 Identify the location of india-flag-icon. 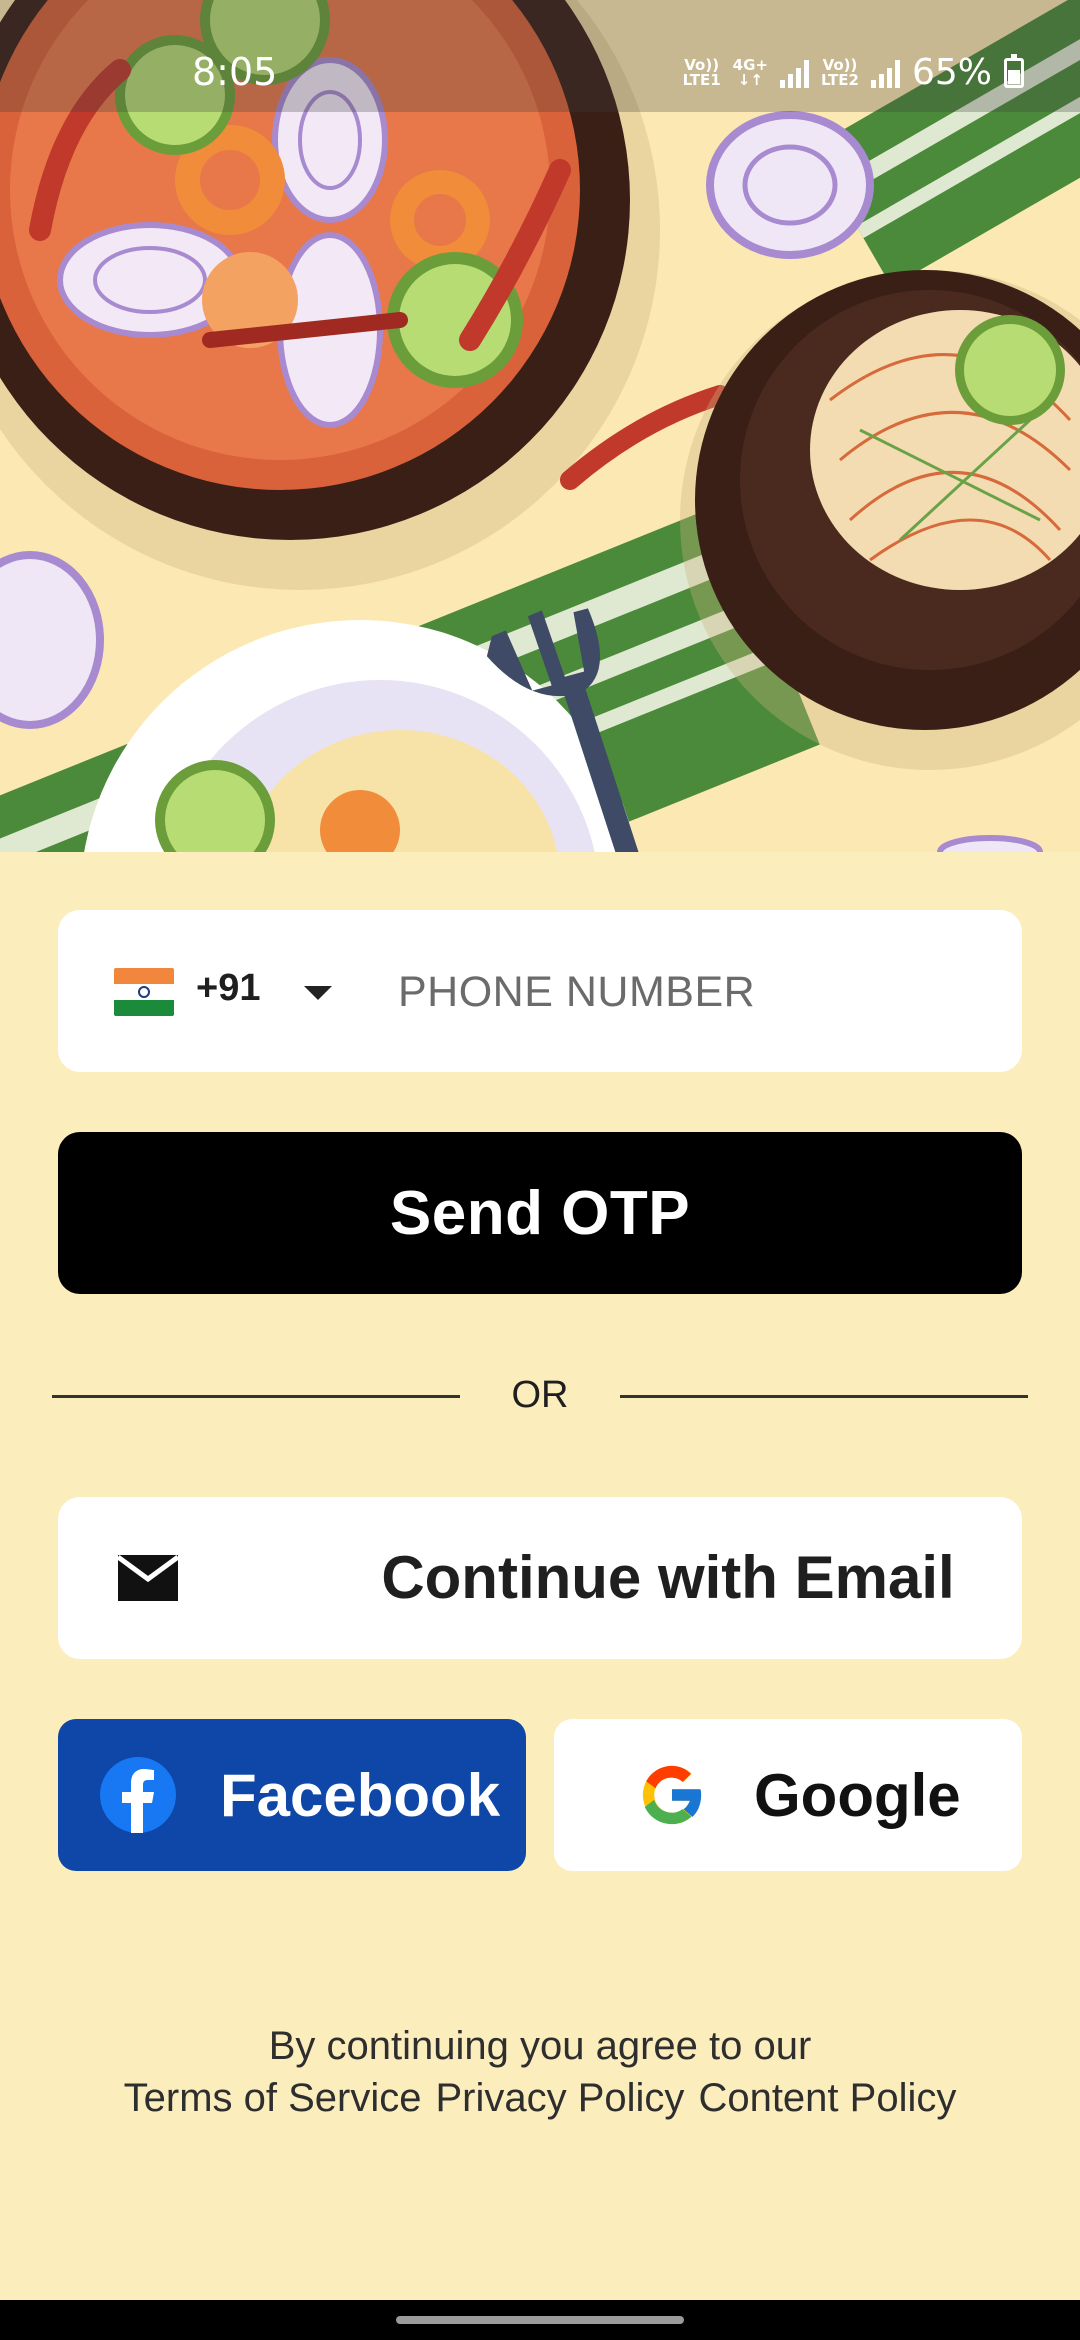
(144, 992).